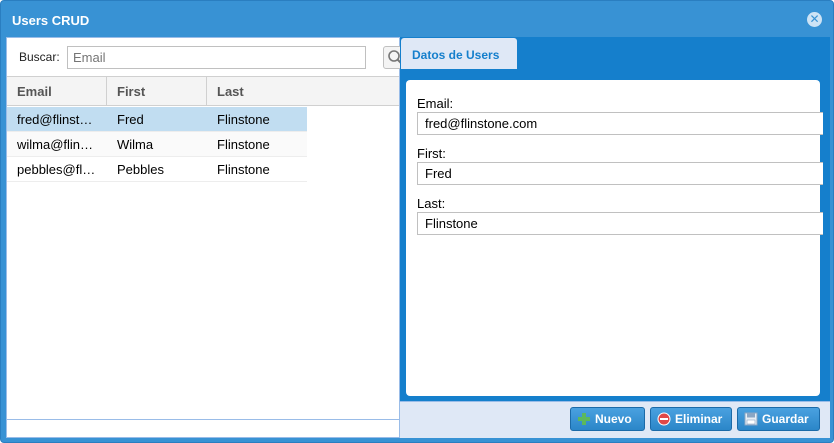 Image resolution: width=834 pixels, height=443 pixels. Describe the element at coordinates (814, 19) in the screenshot. I see `close-icon: ✕` at that location.